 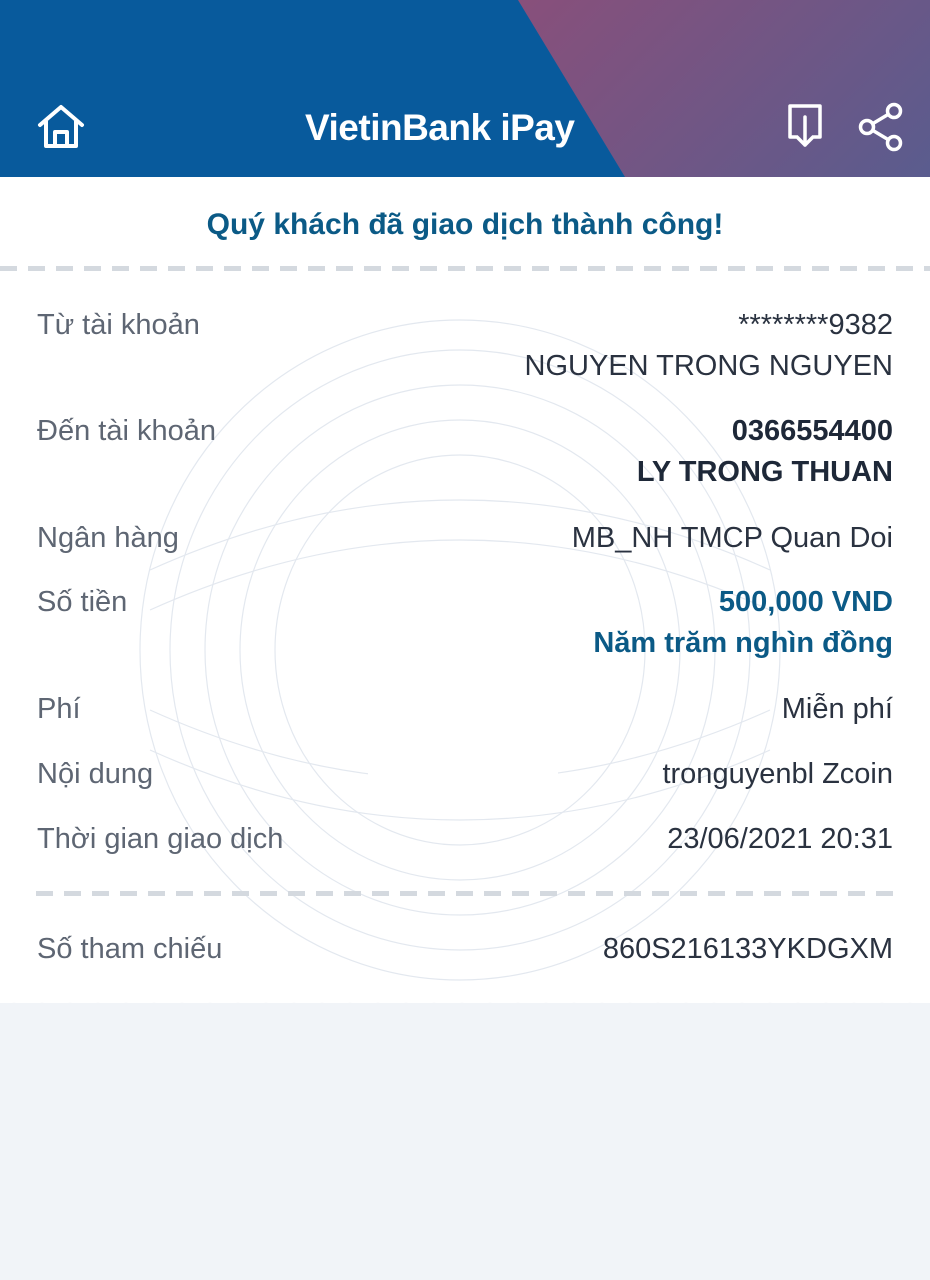 What do you see at coordinates (61, 126) in the screenshot?
I see `home-icon` at bounding box center [61, 126].